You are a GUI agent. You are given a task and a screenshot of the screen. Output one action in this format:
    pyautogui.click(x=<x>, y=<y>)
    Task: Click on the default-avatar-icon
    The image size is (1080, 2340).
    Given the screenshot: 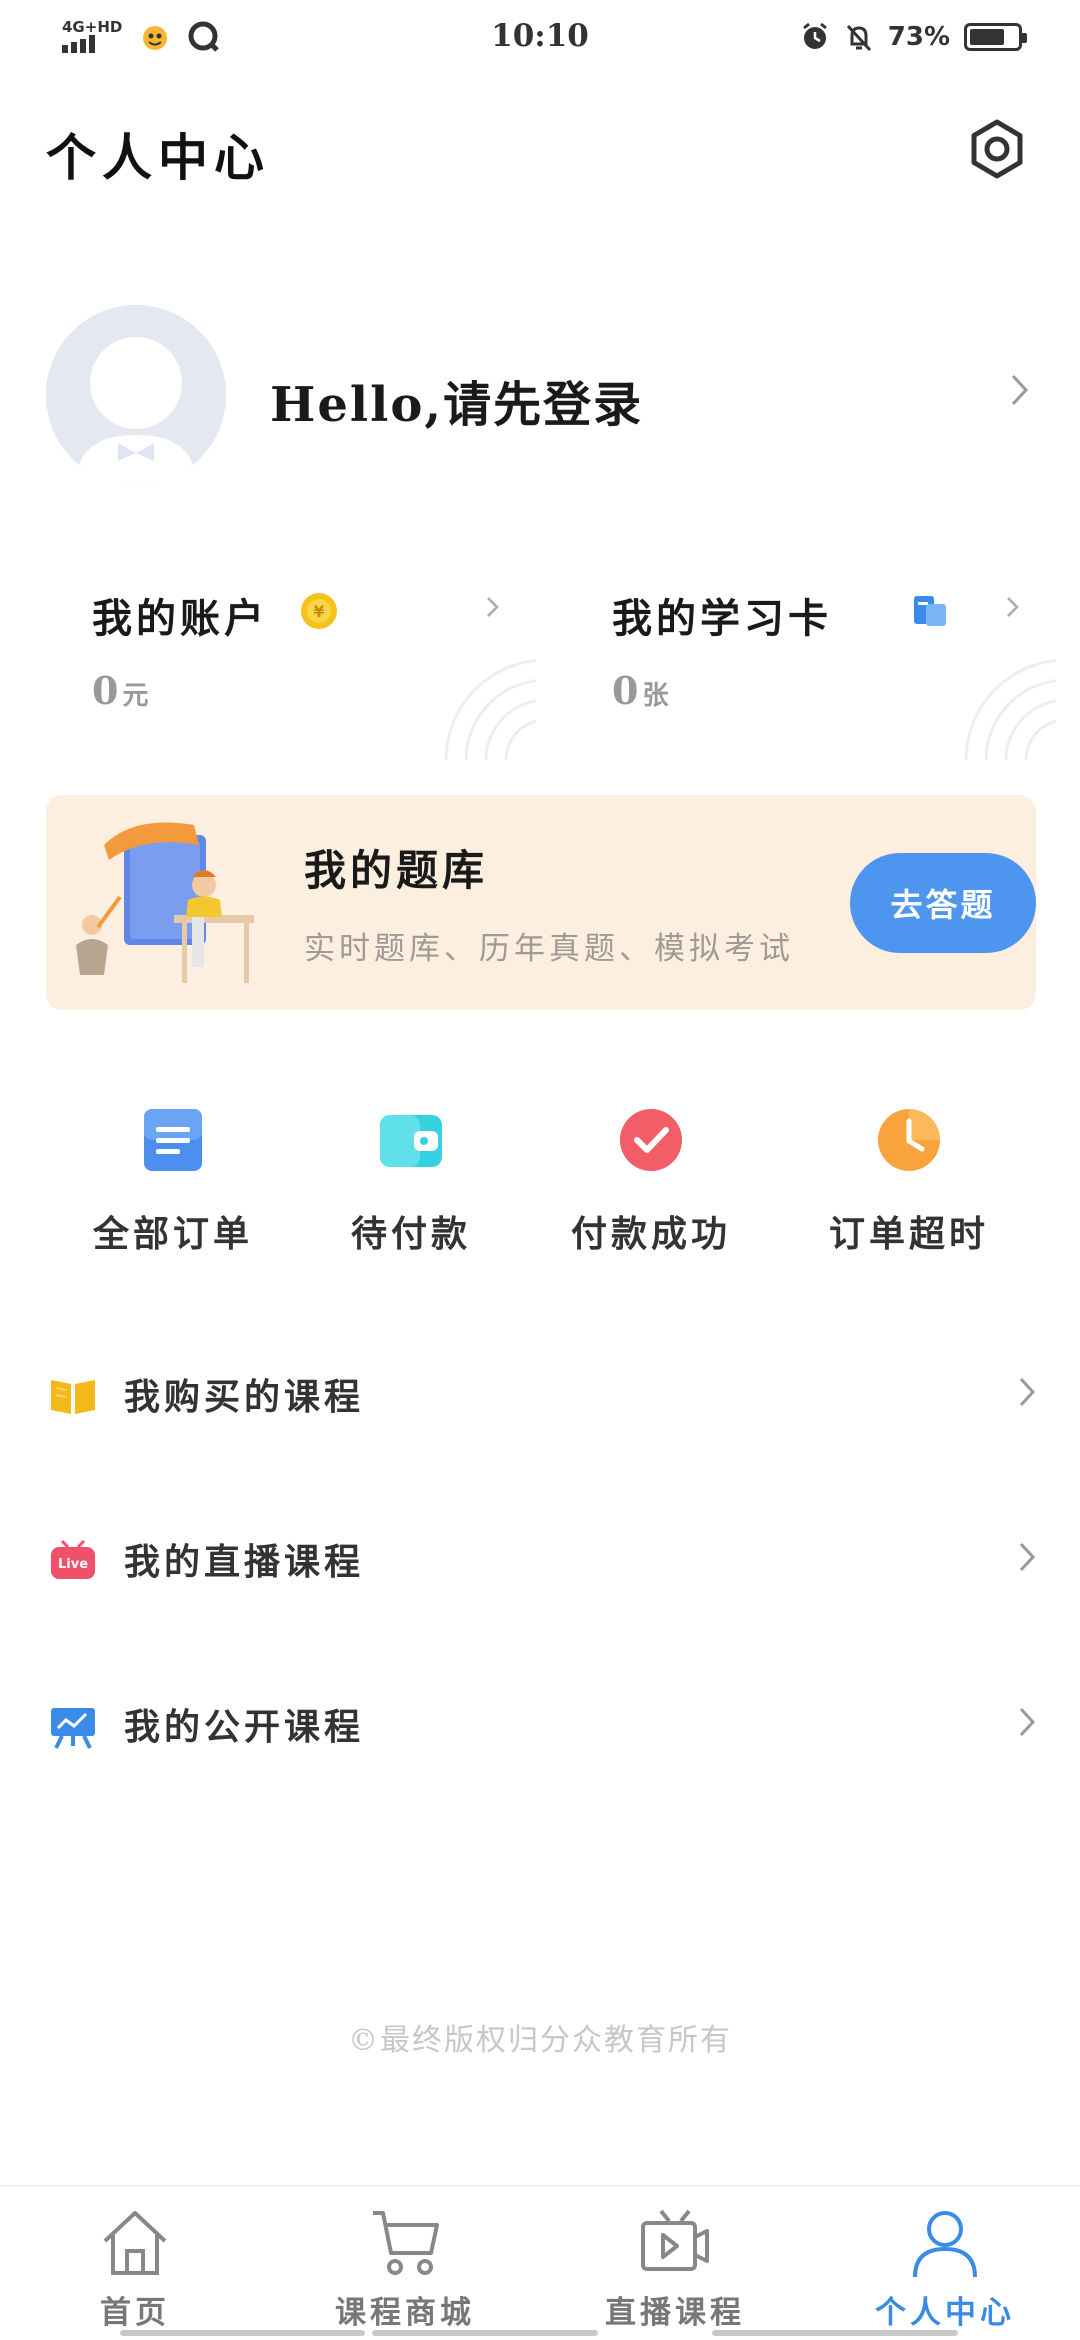 What is the action you would take?
    pyautogui.click(x=136, y=395)
    